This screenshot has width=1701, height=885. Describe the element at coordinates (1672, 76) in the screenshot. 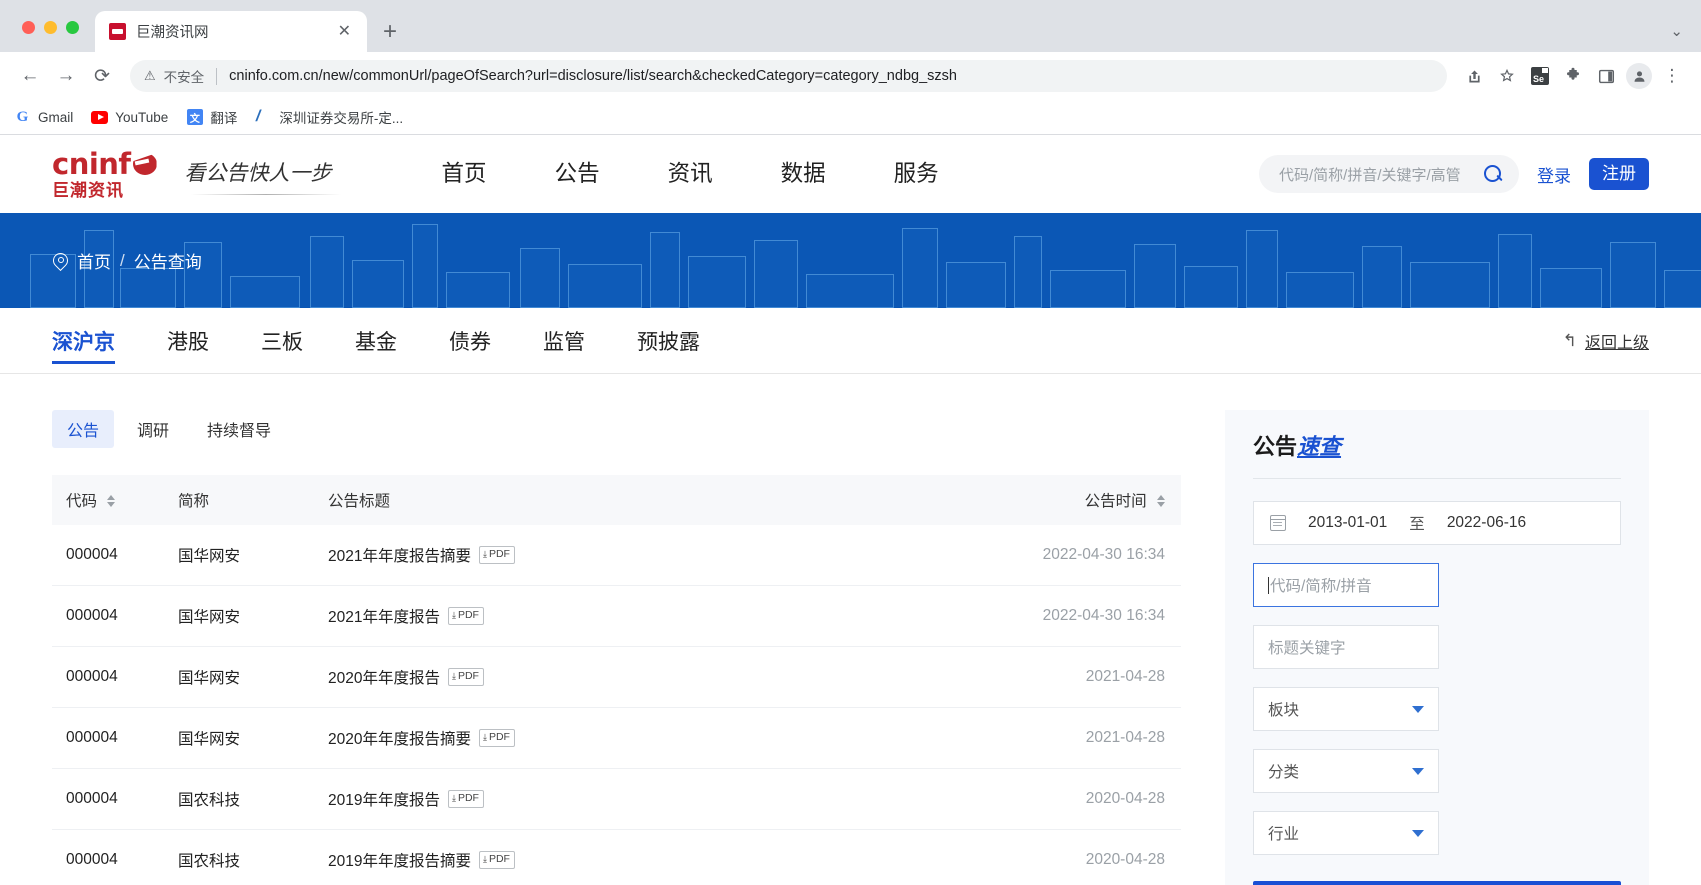

I see `browser-menu-icon: ⋮` at that location.